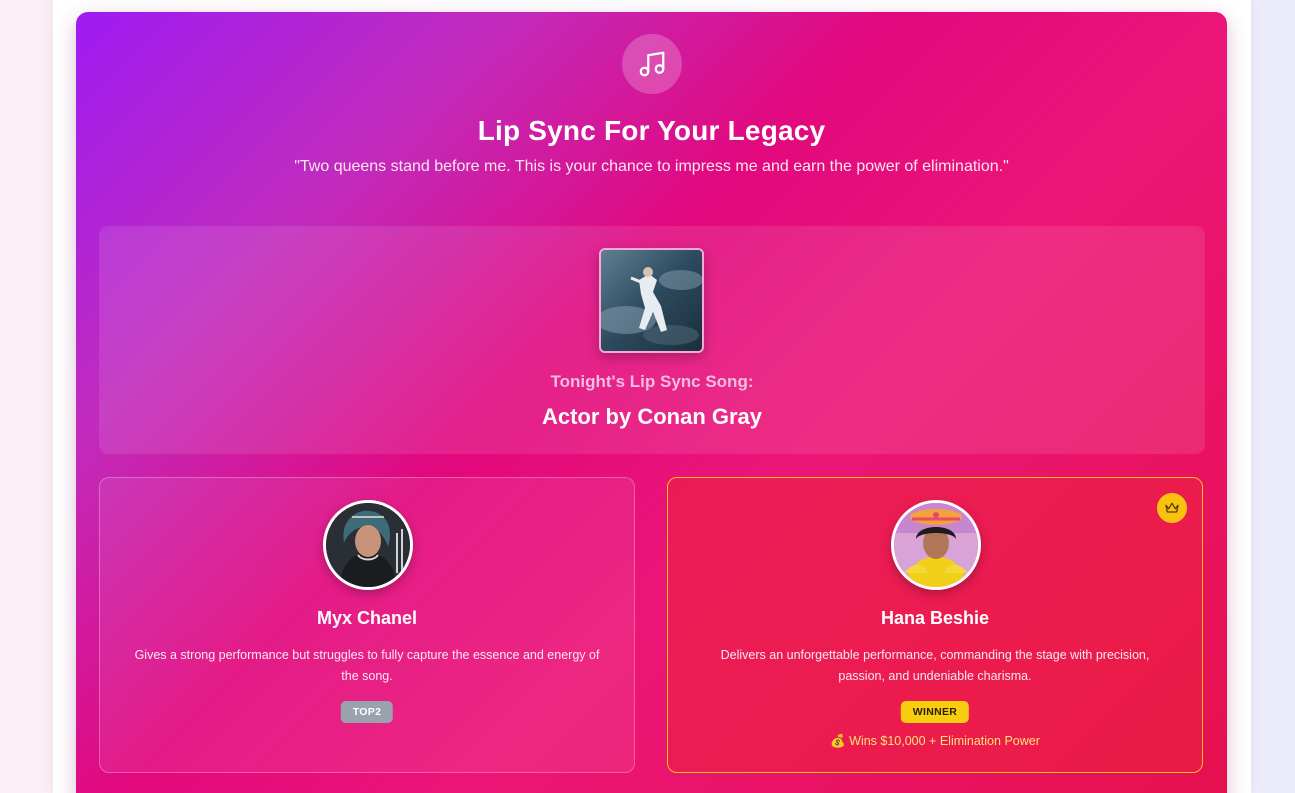 The width and height of the screenshot is (1295, 793). Describe the element at coordinates (652, 416) in the screenshot. I see `song-title: Actor by Conan Gray` at that location.